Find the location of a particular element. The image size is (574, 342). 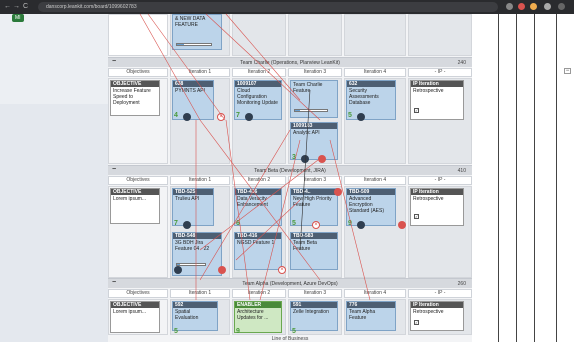

card: 592 Spatial Evaluation is located at coordinates (195, 316).